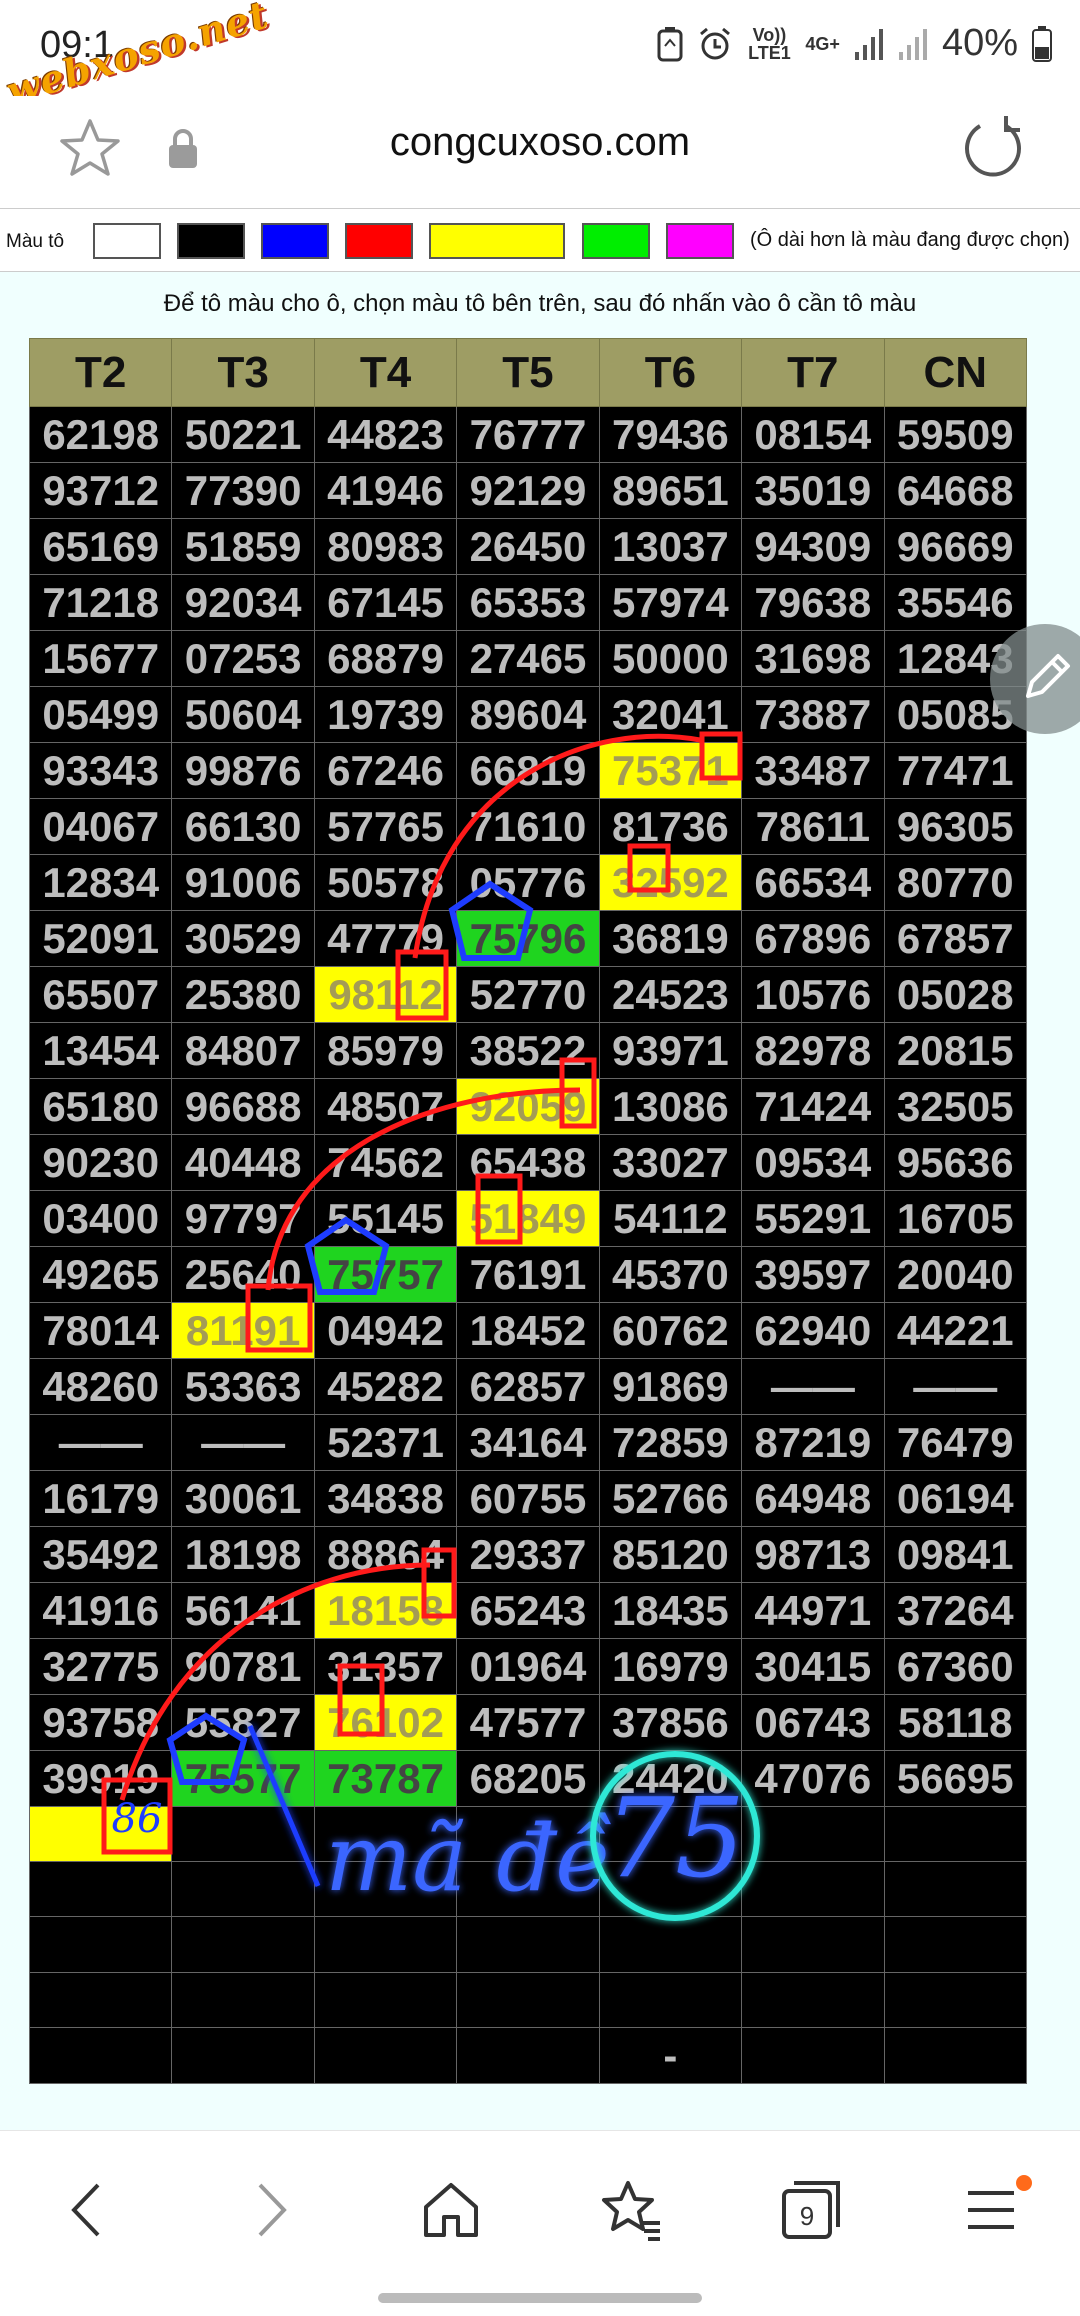  Describe the element at coordinates (670, 1442) in the screenshot. I see `table-cell: 72859` at that location.